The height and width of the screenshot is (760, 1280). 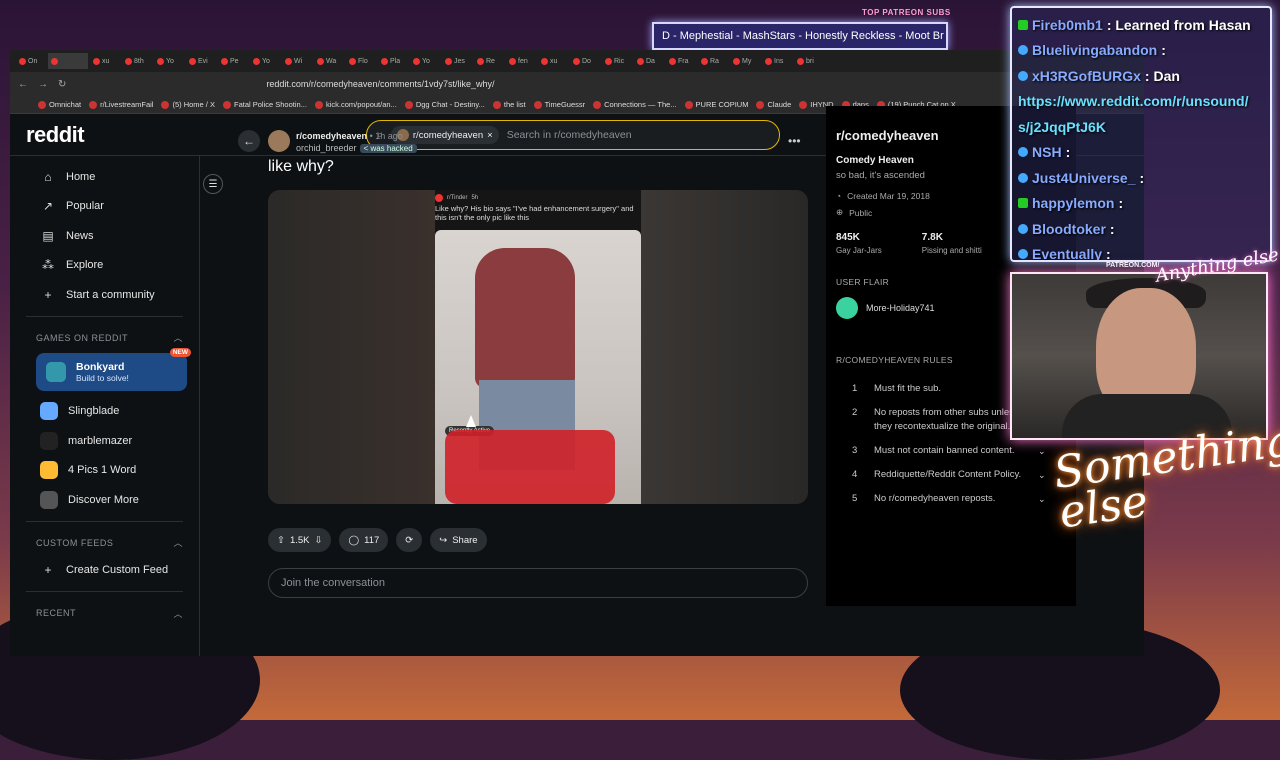 What do you see at coordinates (249, 141) in the screenshot?
I see `back-arrow-icon: ←` at bounding box center [249, 141].